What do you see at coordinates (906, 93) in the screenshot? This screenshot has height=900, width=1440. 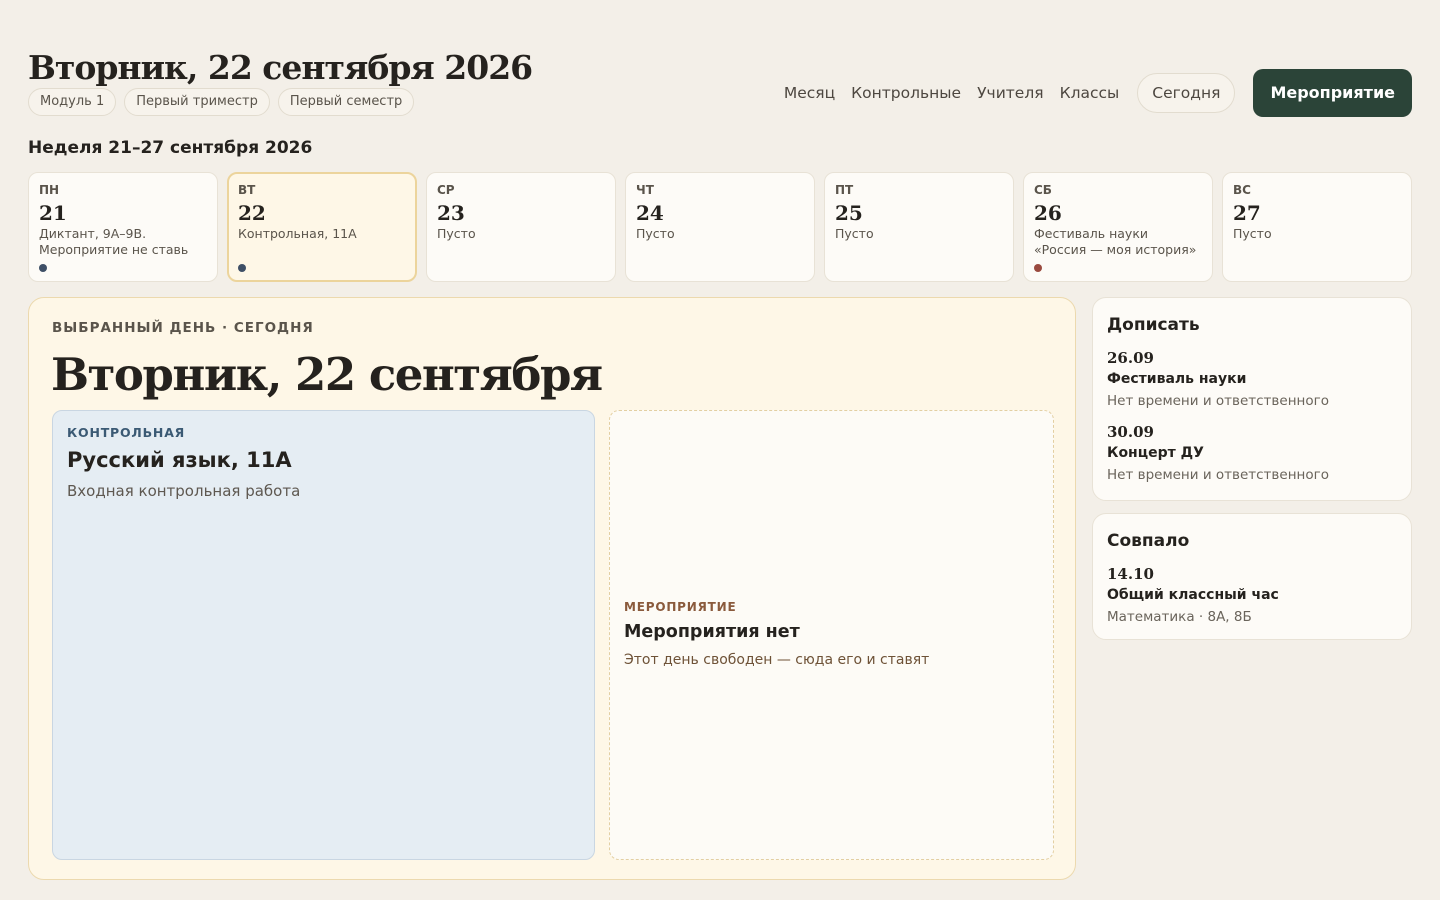 I see `nav-tests: Контрольные` at bounding box center [906, 93].